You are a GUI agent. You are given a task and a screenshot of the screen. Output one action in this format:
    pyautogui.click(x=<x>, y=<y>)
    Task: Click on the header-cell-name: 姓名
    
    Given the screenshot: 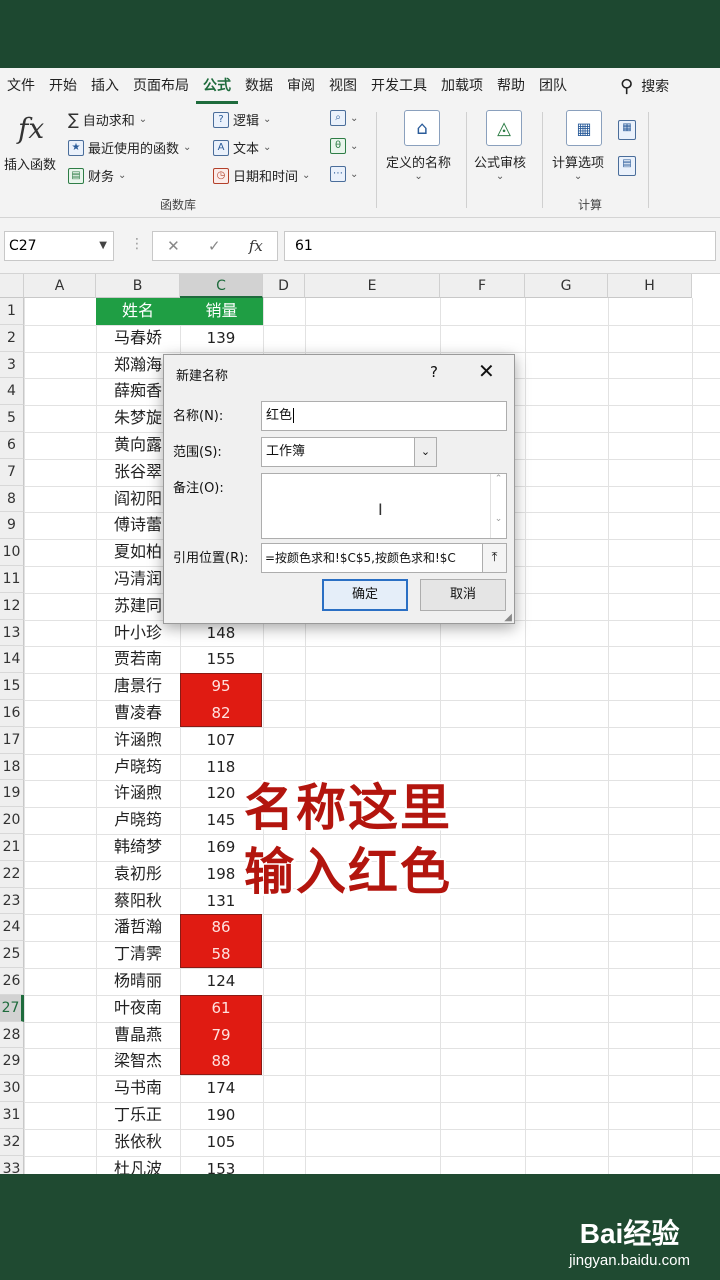 What is the action you would take?
    pyautogui.click(x=138, y=311)
    